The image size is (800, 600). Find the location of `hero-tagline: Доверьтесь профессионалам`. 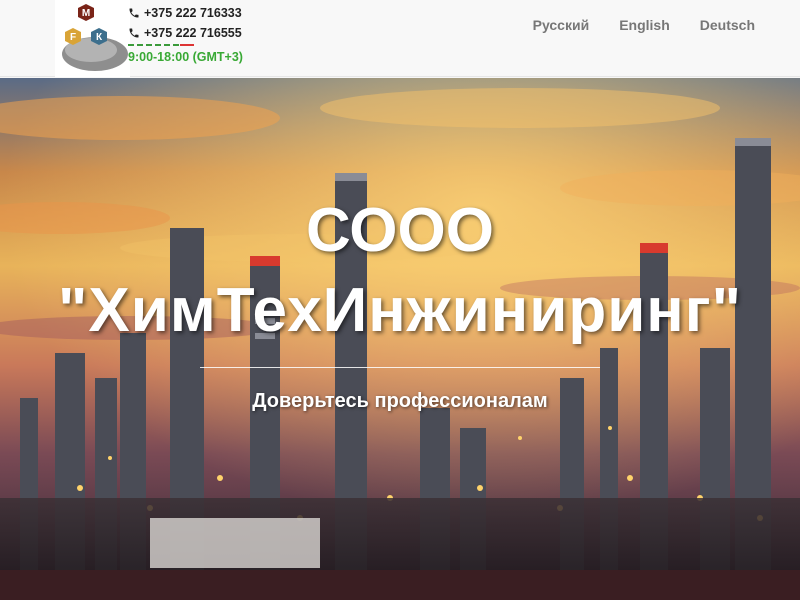

hero-tagline: Доверьтесь профессионалам is located at coordinates (400, 401).